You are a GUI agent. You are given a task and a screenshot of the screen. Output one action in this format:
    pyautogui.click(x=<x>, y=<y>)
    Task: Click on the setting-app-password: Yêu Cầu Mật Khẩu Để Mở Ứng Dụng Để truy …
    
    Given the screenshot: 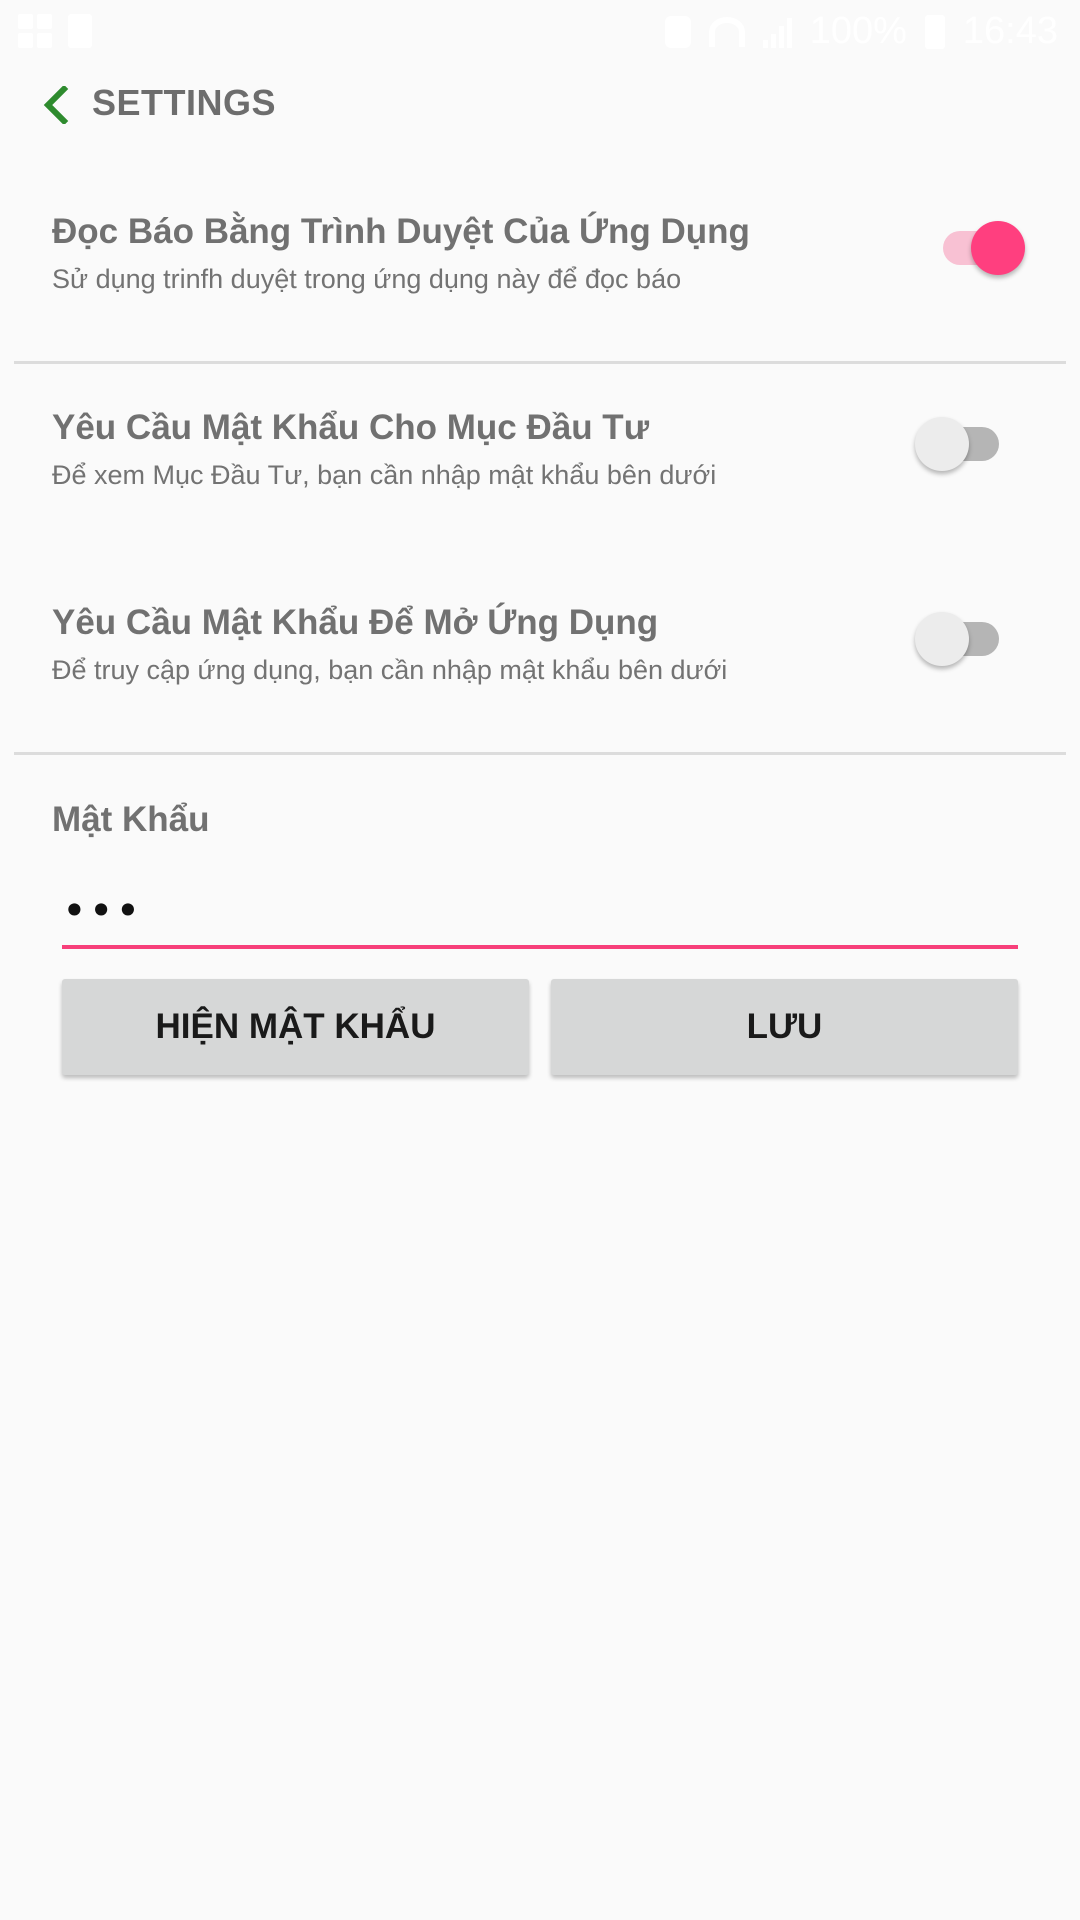 What is the action you would take?
    pyautogui.click(x=540, y=651)
    